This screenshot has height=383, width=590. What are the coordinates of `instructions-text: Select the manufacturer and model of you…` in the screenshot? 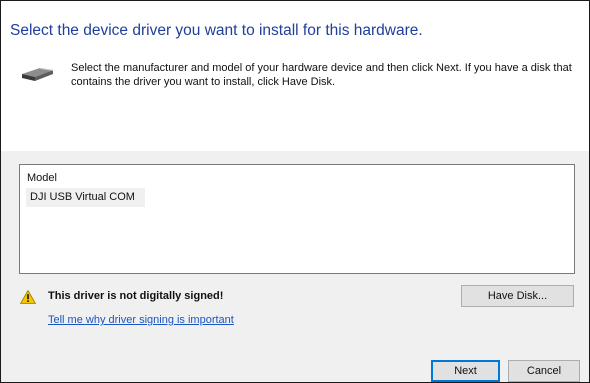 It's located at (321, 75).